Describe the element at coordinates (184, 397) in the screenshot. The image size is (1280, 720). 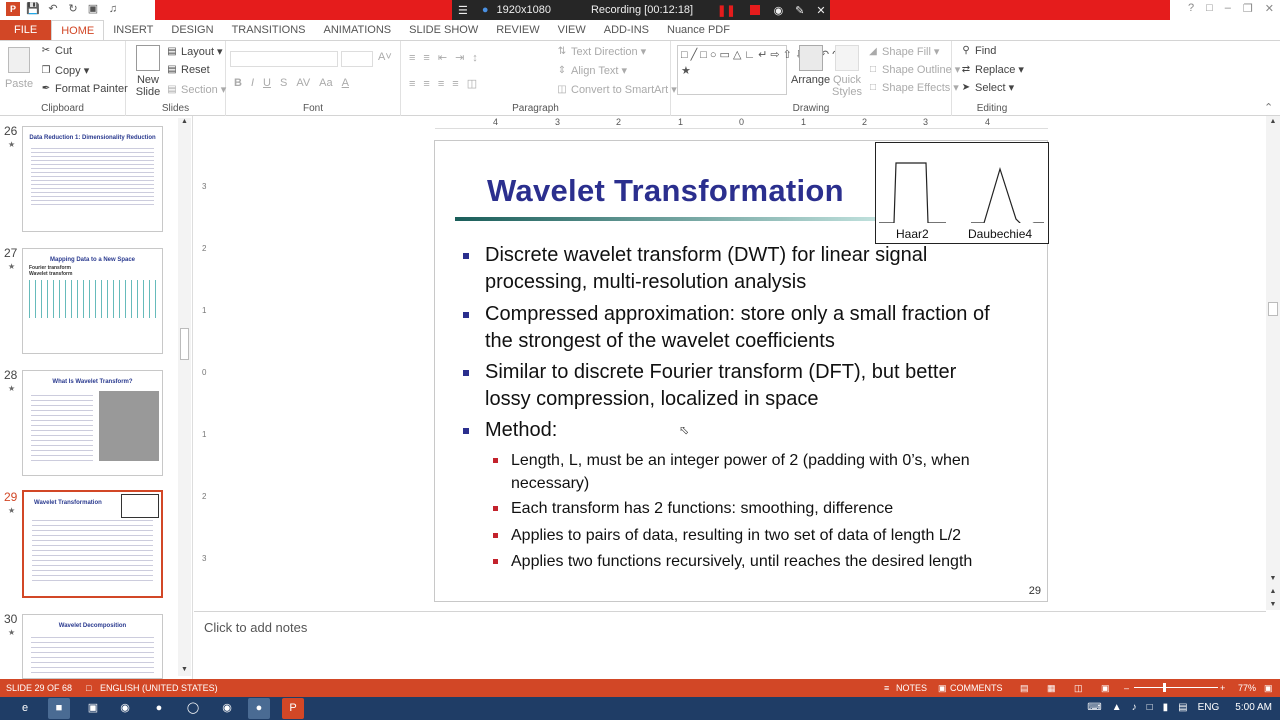
I see `thumbnails-scrollbar: ▲ ▼` at that location.